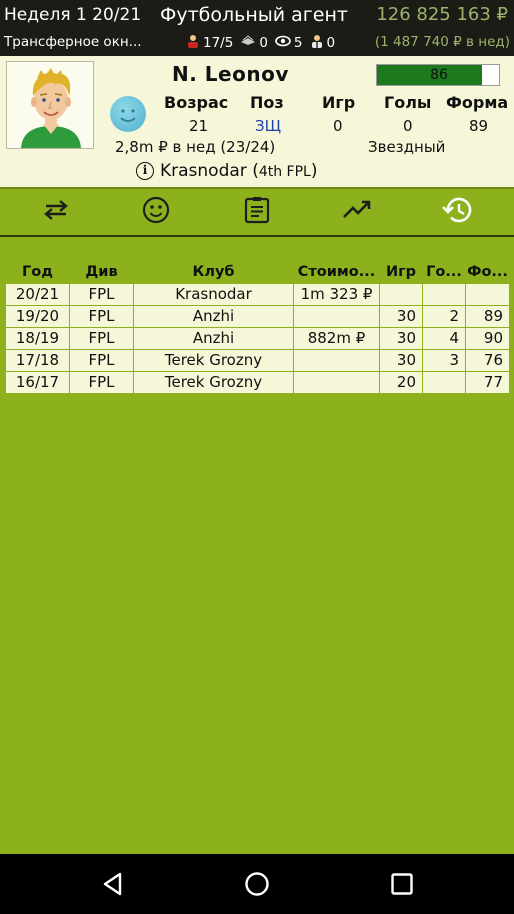 Image resolution: width=514 pixels, height=914 pixels. Describe the element at coordinates (37, 338) in the screenshot. I see `cell-year: 18/19` at that location.